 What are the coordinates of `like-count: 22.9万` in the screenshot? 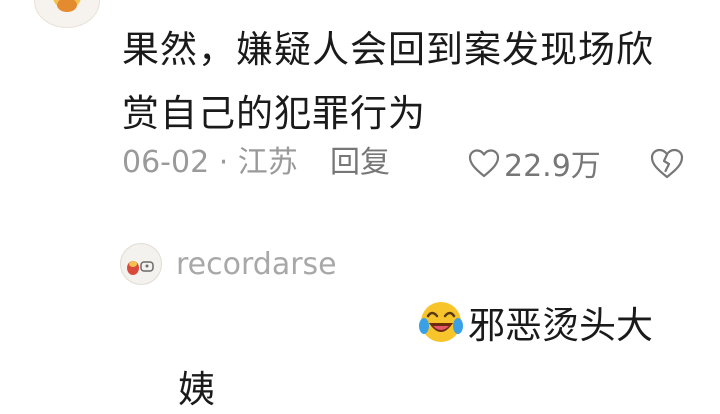 It's located at (552, 166).